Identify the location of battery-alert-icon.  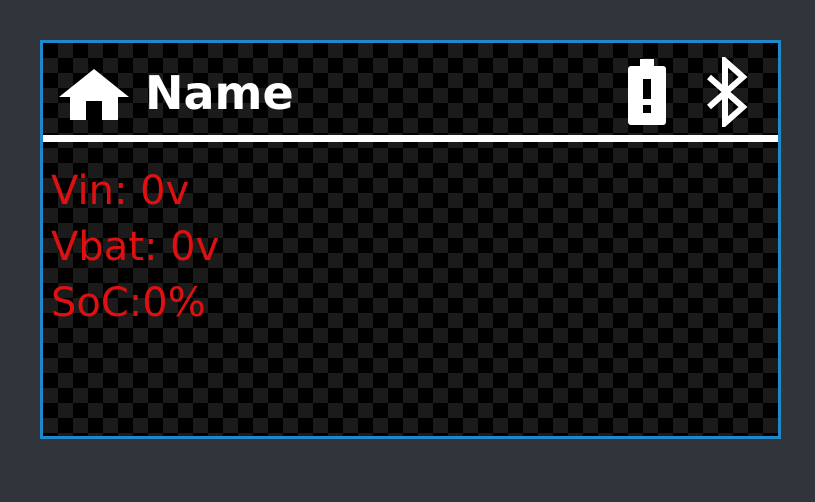
(647, 92).